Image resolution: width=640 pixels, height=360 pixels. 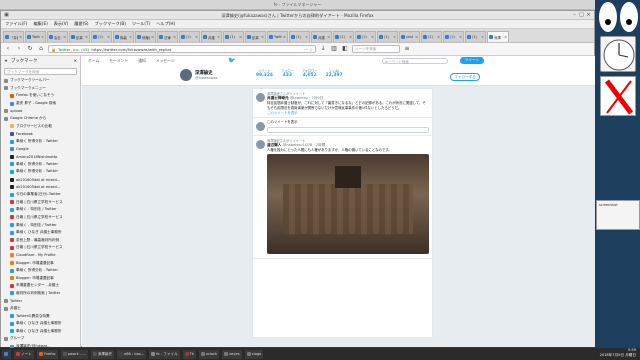 What do you see at coordinates (310, 73) in the screenshot?
I see `stat-followers: フォロワー 4,052` at bounding box center [310, 73].